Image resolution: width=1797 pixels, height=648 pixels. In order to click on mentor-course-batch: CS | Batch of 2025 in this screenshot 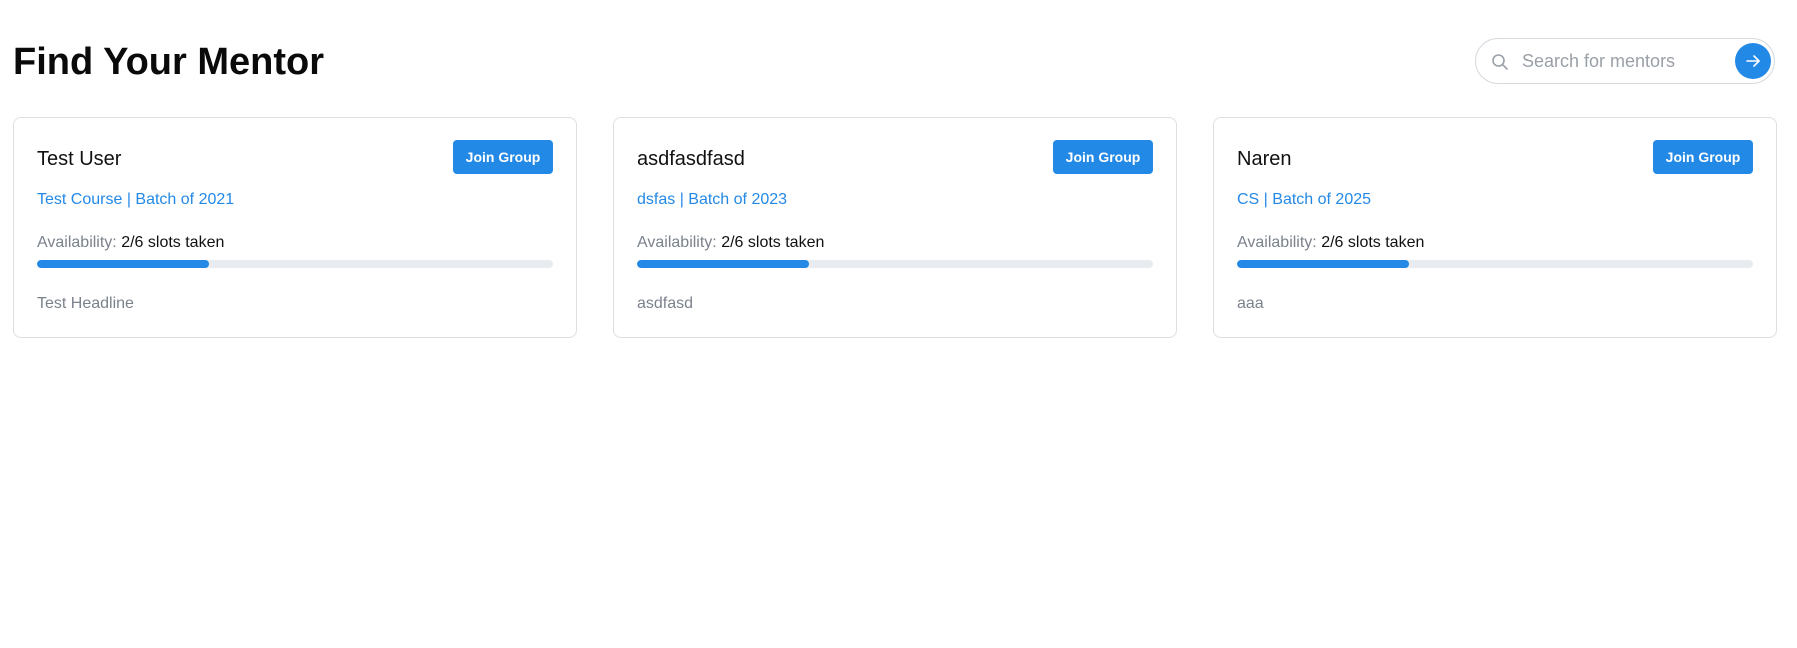, I will do `click(1304, 199)`.